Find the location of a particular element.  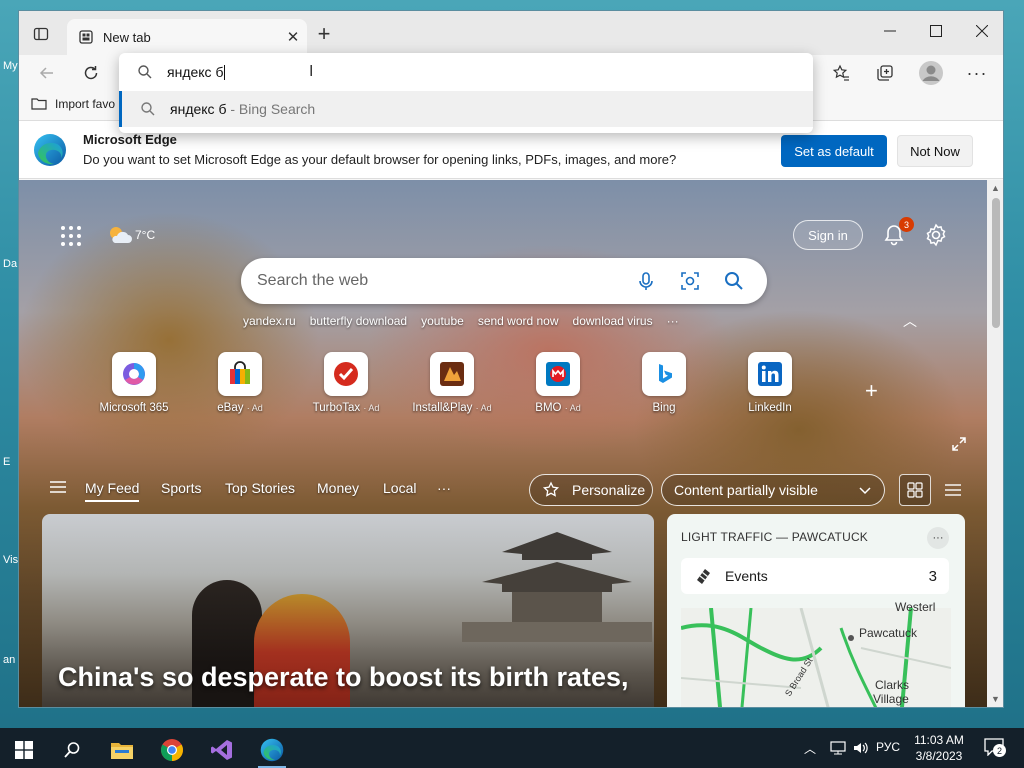

quick-link: youtube is located at coordinates (442, 321).